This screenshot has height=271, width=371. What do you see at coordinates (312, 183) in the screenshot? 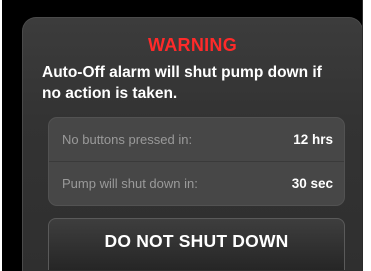
I see `status-value: 30 sec` at bounding box center [312, 183].